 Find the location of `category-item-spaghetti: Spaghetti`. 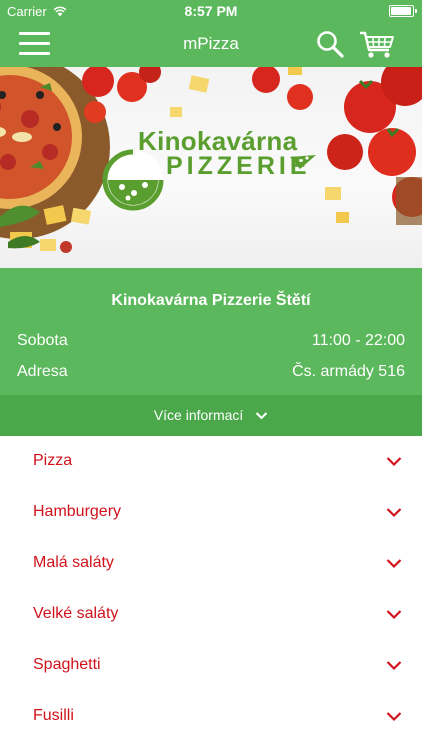

category-item-spaghetti: Spaghetti is located at coordinates (211, 665).